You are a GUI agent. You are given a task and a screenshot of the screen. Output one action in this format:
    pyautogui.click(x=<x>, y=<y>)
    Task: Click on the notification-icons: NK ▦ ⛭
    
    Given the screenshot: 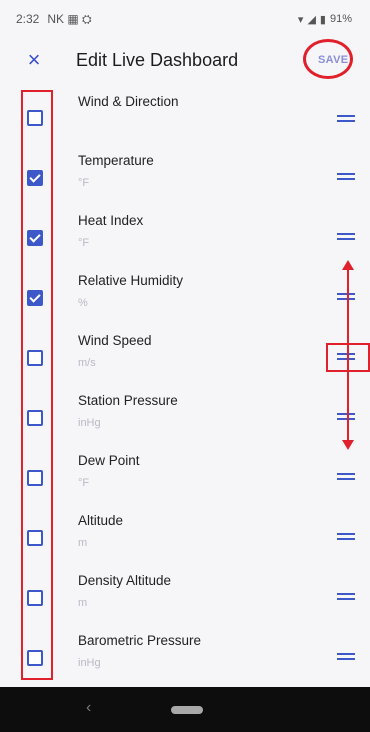 What is the action you would take?
    pyautogui.click(x=69, y=18)
    